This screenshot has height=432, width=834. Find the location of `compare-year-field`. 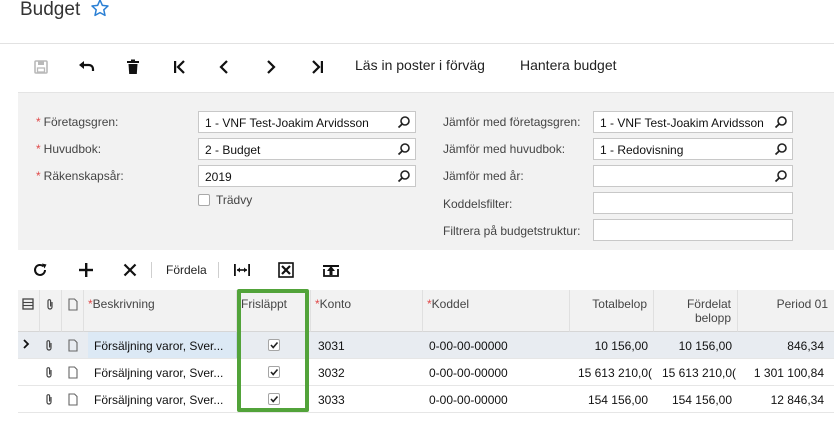

compare-year-field is located at coordinates (693, 176).